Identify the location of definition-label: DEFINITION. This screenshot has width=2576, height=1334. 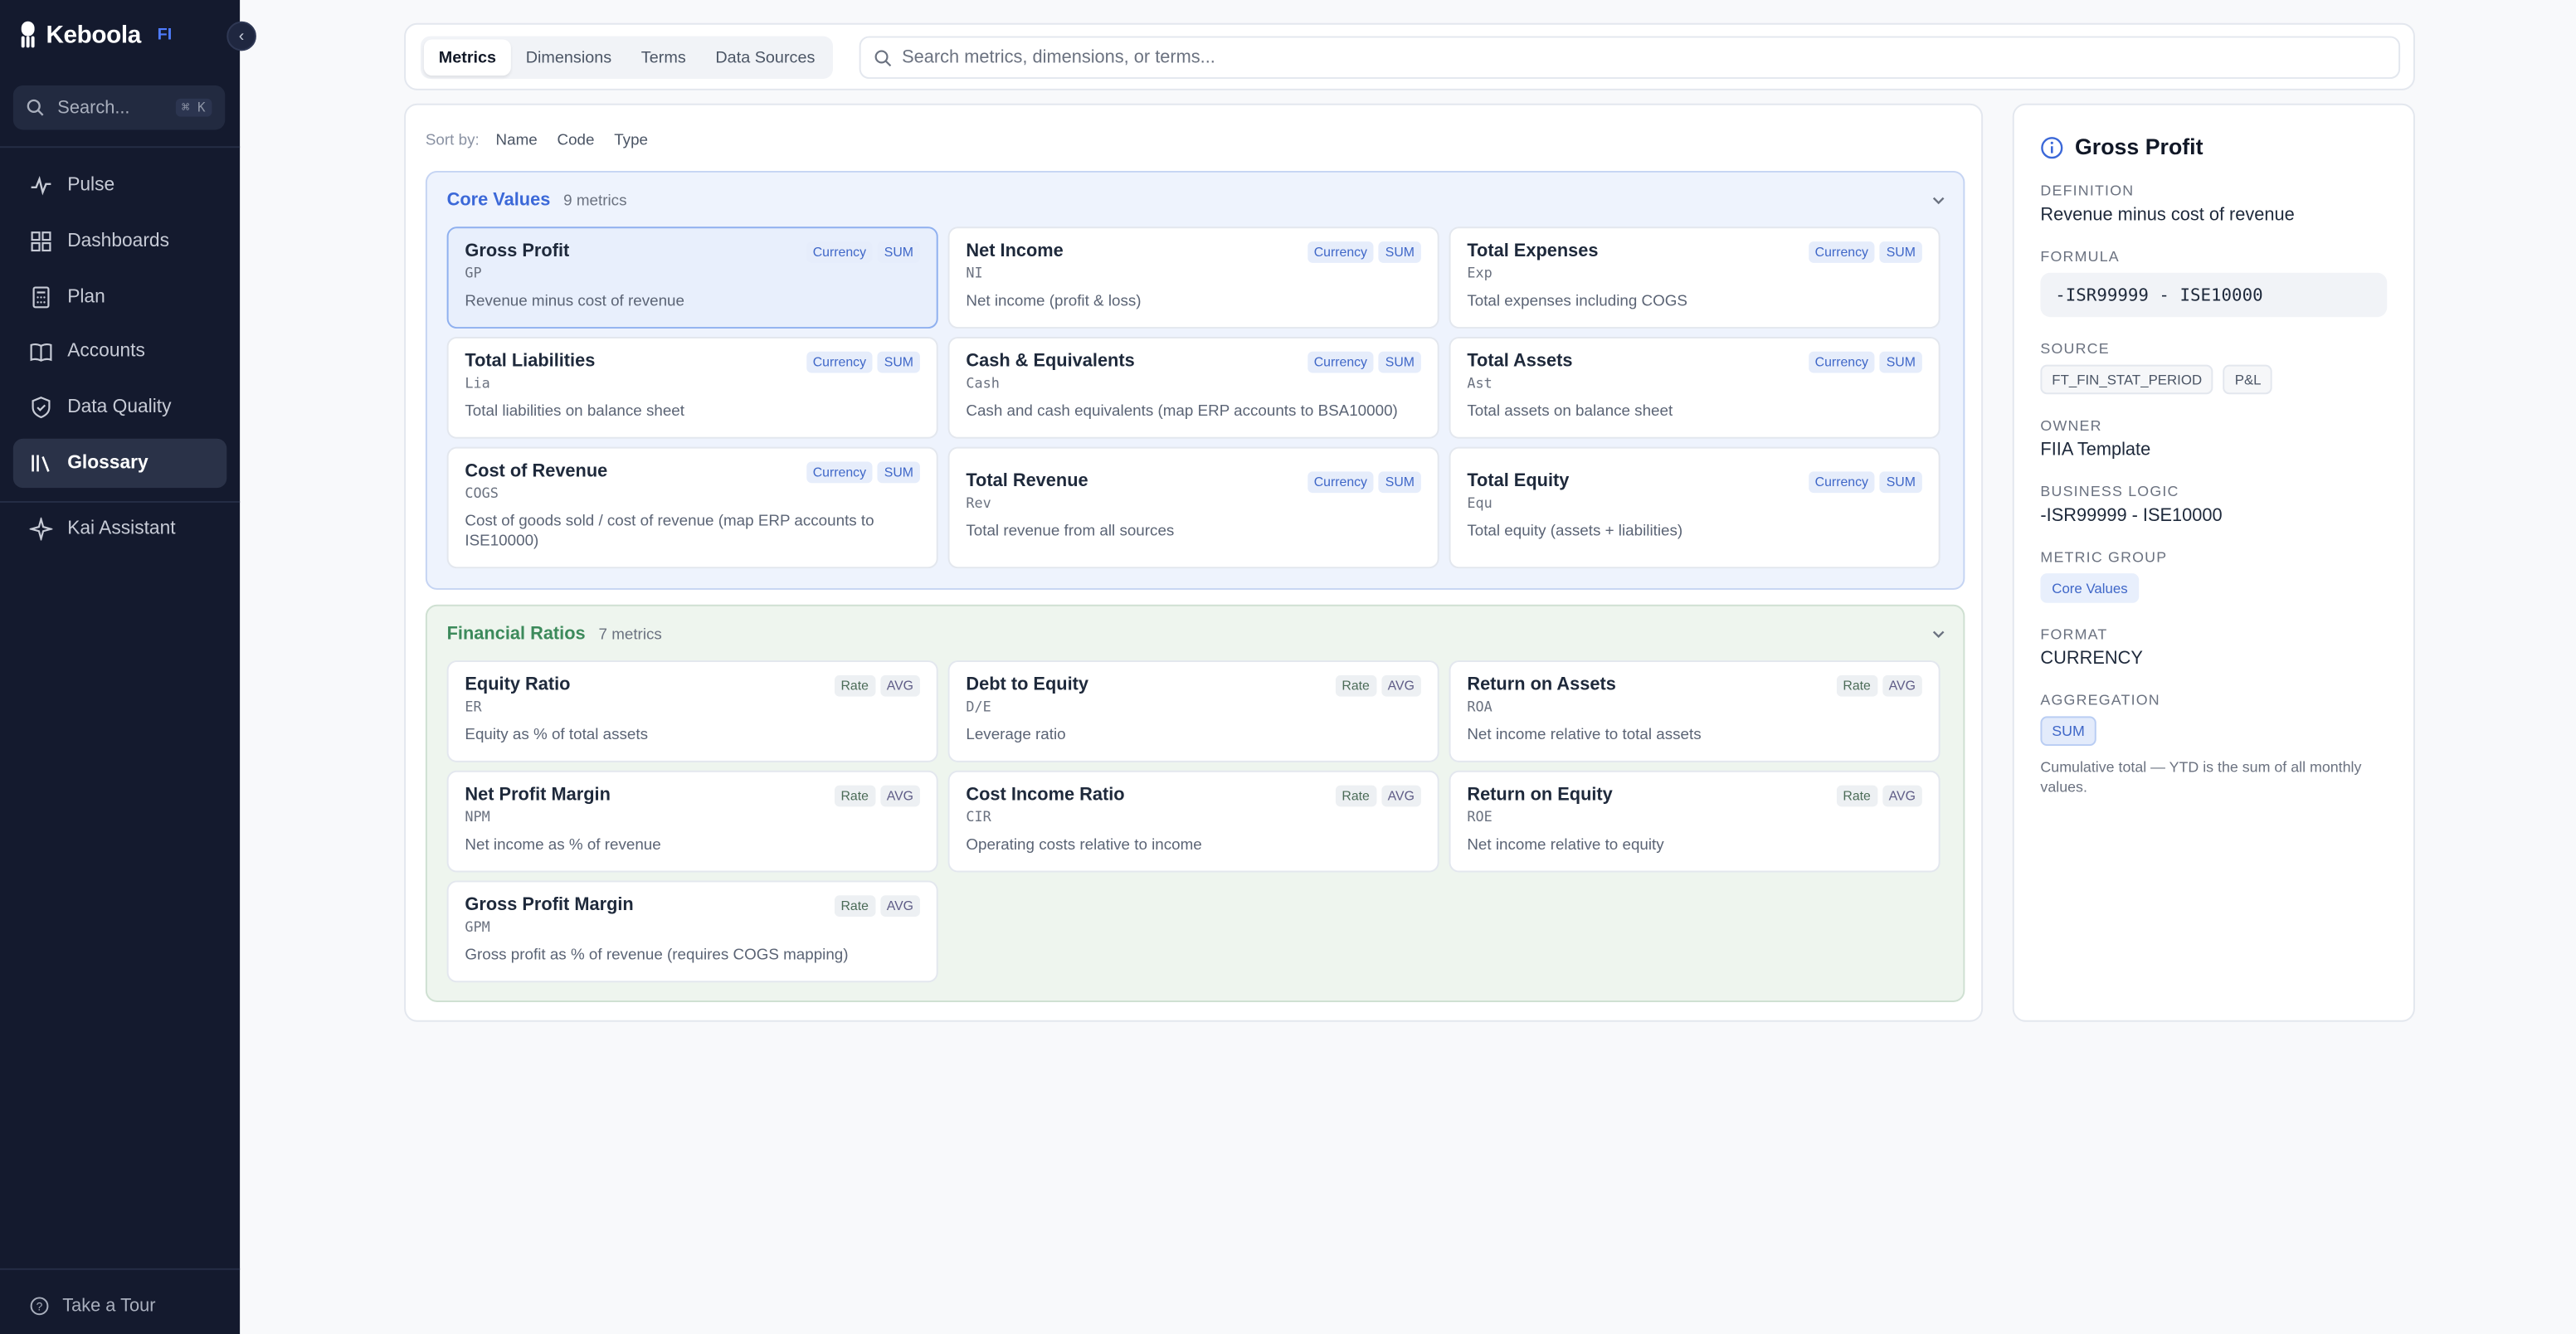
(2087, 190).